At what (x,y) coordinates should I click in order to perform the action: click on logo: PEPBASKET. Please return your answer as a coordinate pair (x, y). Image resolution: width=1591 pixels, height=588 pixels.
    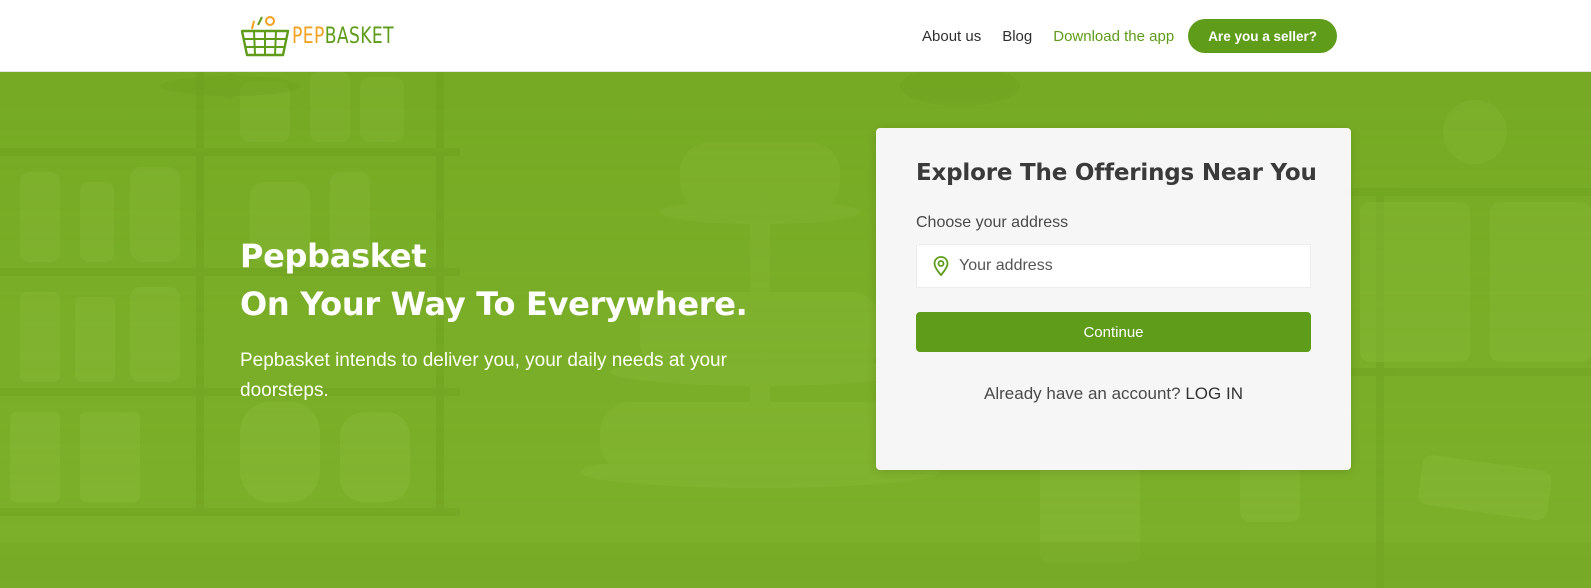
    Looking at the image, I should click on (331, 37).